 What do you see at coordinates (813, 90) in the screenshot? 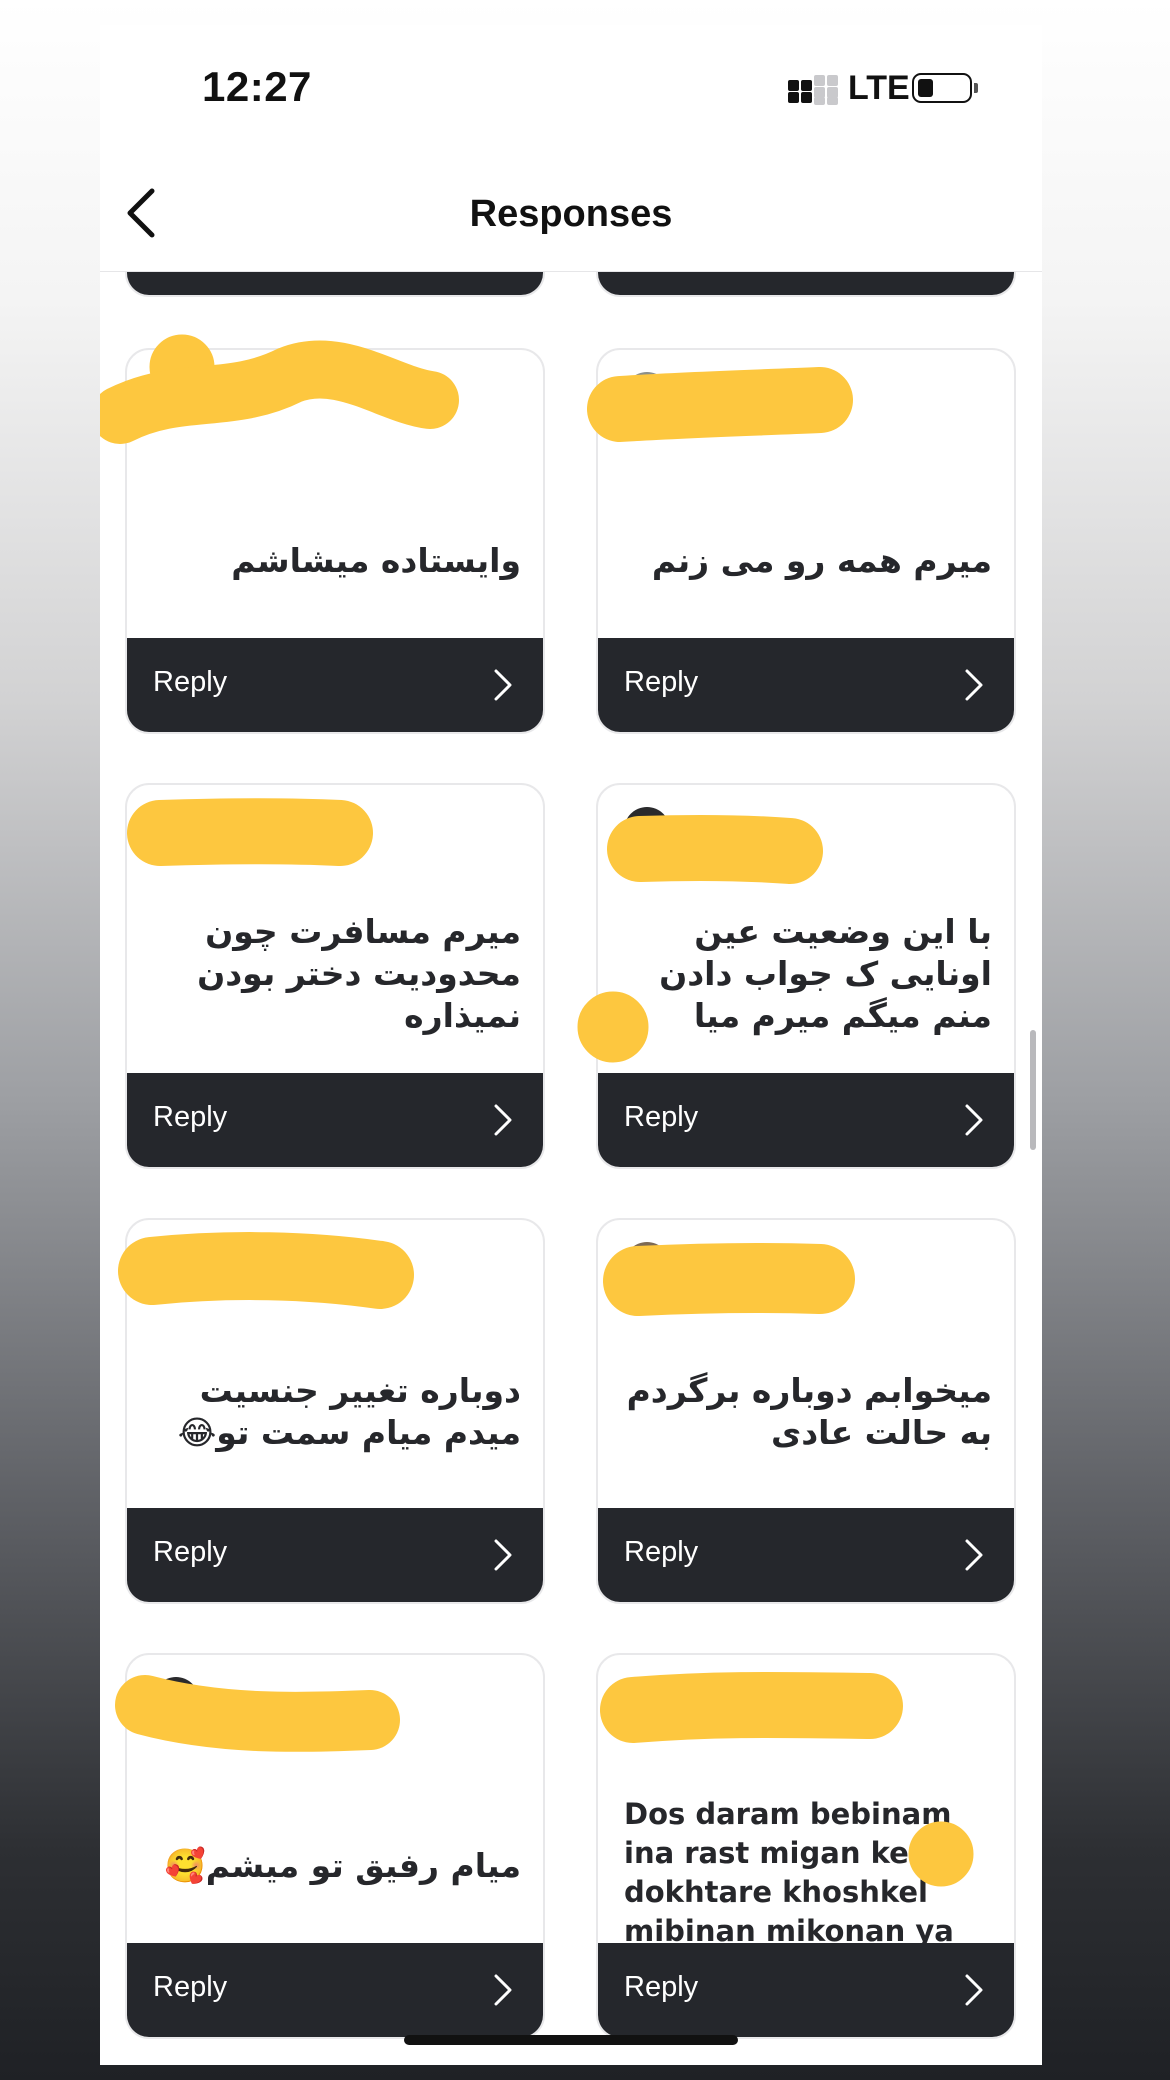
I see `signal-icon` at bounding box center [813, 90].